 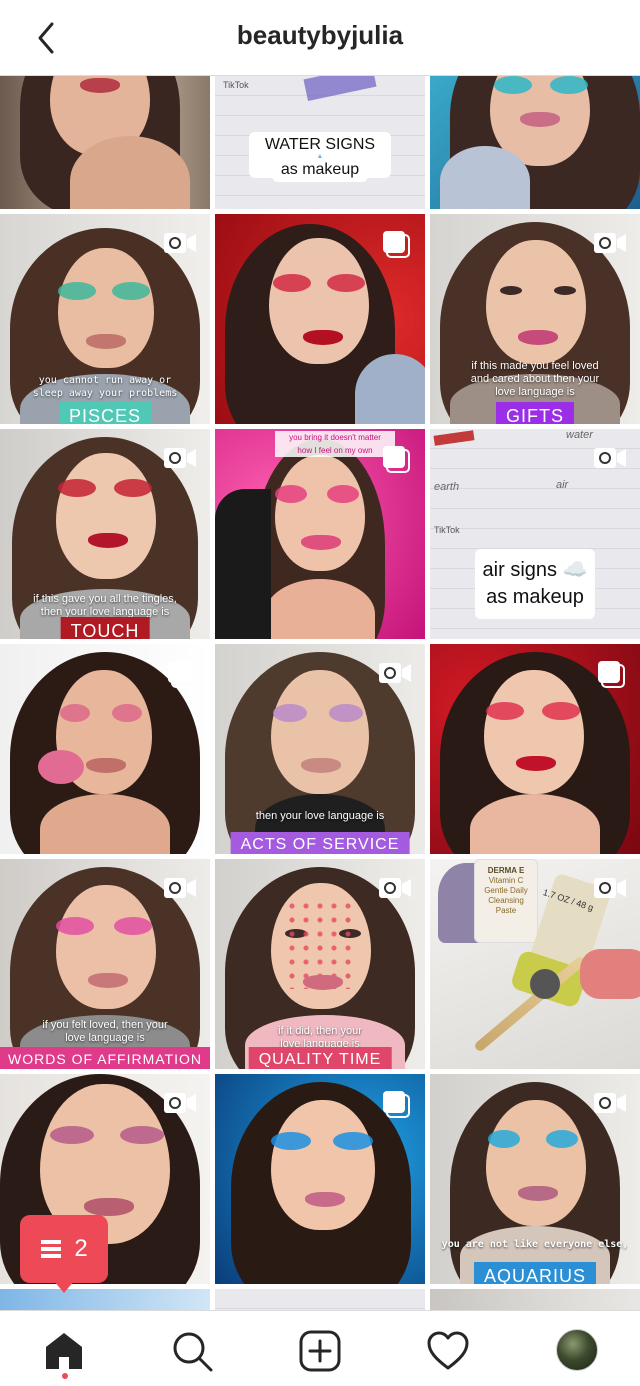 I want to click on nav-activity, so click(x=448, y=1351).